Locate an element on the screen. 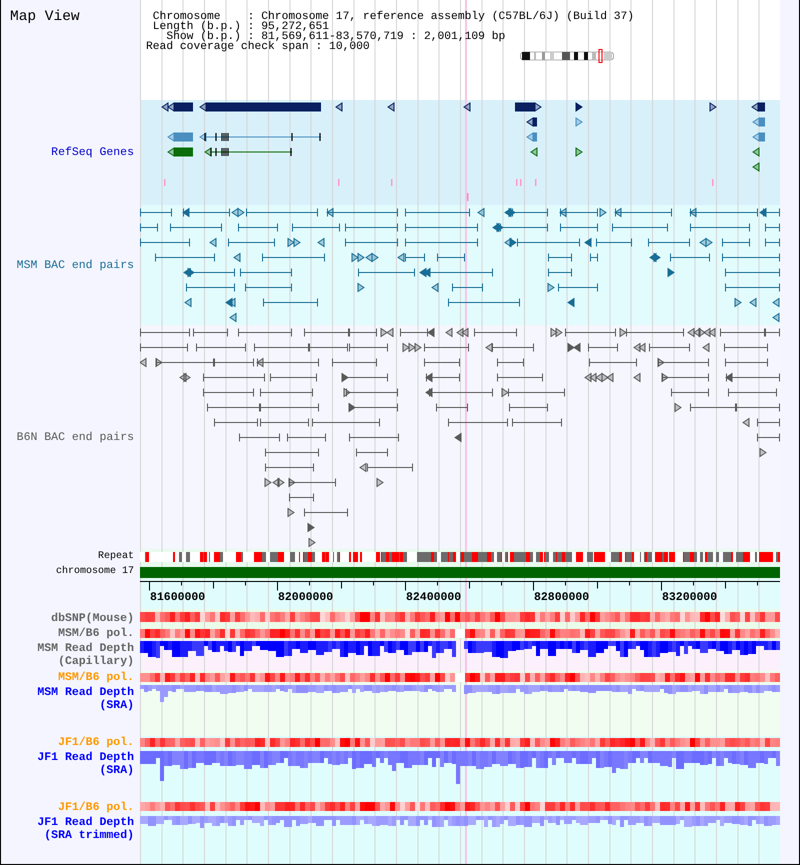 This screenshot has width=800, height=865. track-label: MSM Read Depth (Capillary) is located at coordinates (85, 655).